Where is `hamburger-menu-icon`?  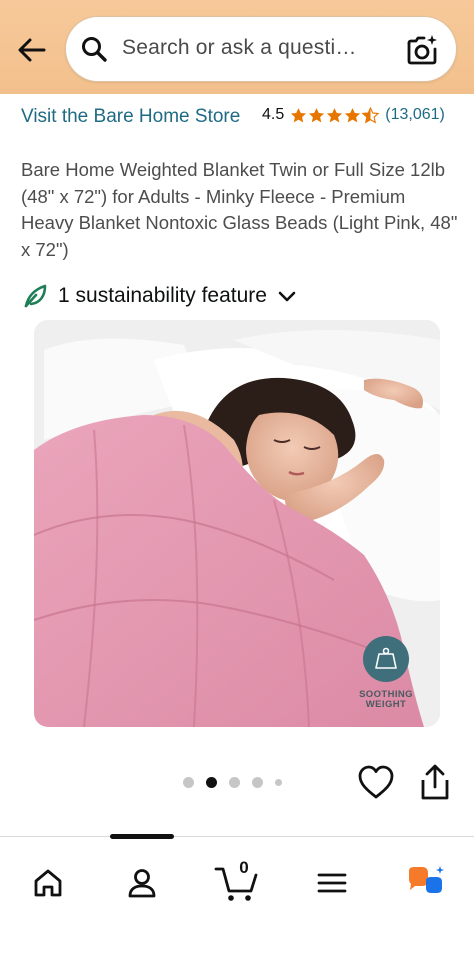
hamburger-menu-icon is located at coordinates (332, 883).